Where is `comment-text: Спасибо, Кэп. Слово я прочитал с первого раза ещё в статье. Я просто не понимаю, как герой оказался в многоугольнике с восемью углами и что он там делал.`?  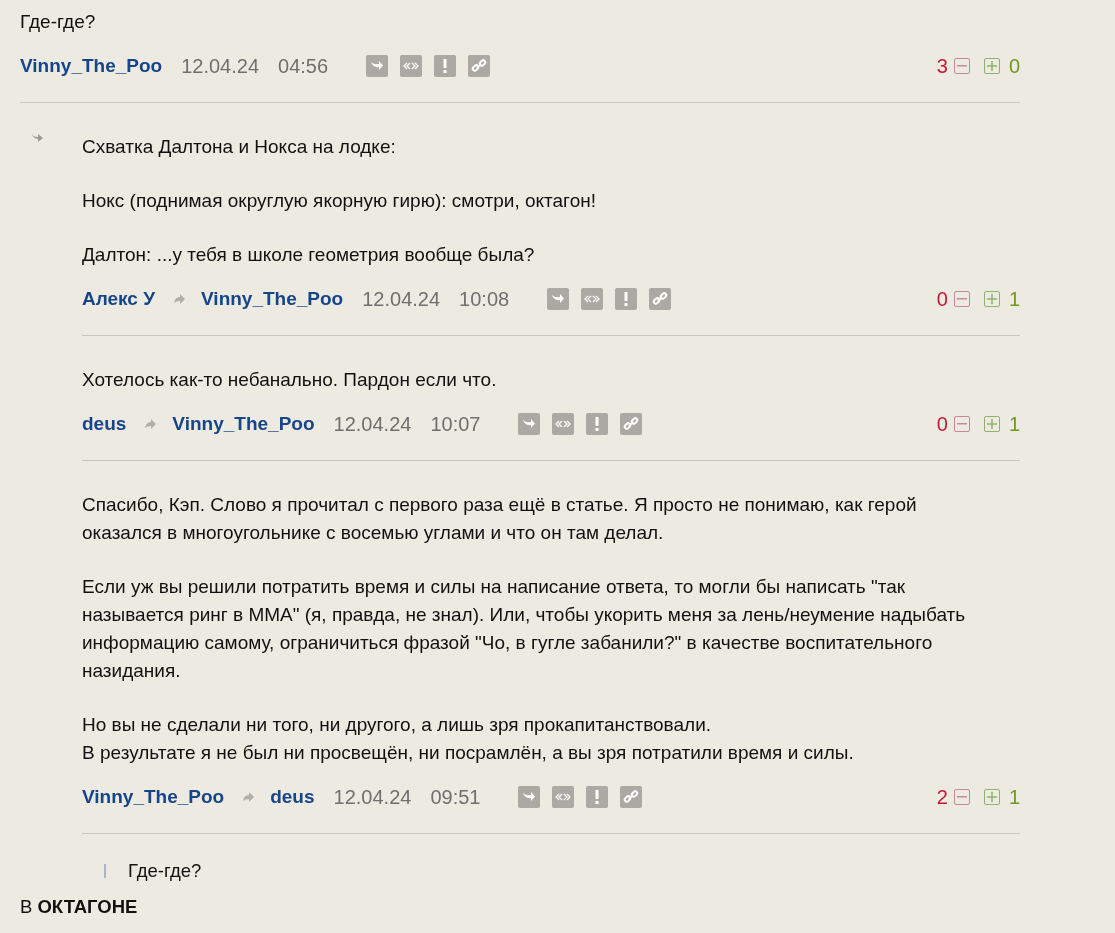 comment-text: Спасибо, Кэп. Слово я прочитал с первого раза ещё в статье. Я просто не понимаю, как герой оказался в многоугольнике с восемью углами и что он там делал. is located at coordinates (500, 519).